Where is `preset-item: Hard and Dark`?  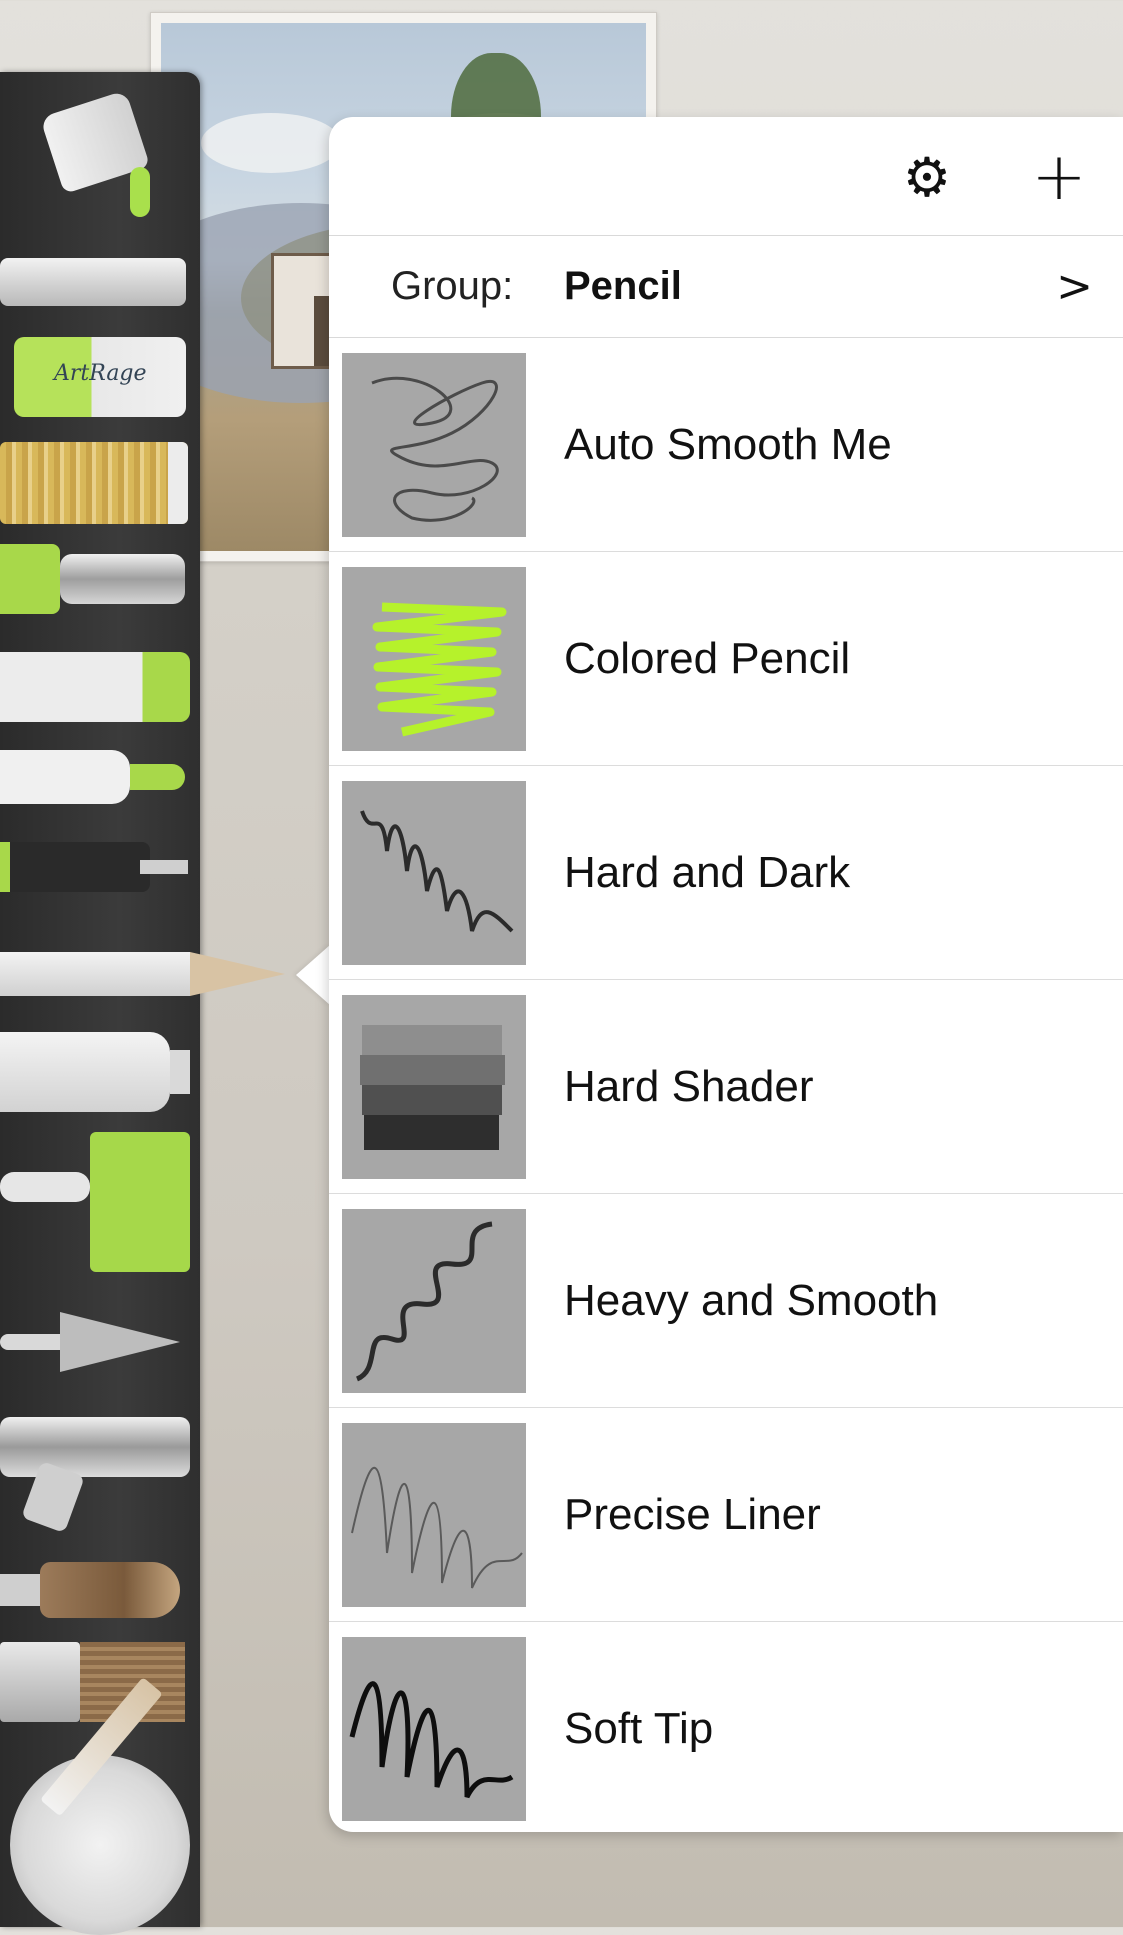
preset-item: Hard and Dark is located at coordinates (726, 873).